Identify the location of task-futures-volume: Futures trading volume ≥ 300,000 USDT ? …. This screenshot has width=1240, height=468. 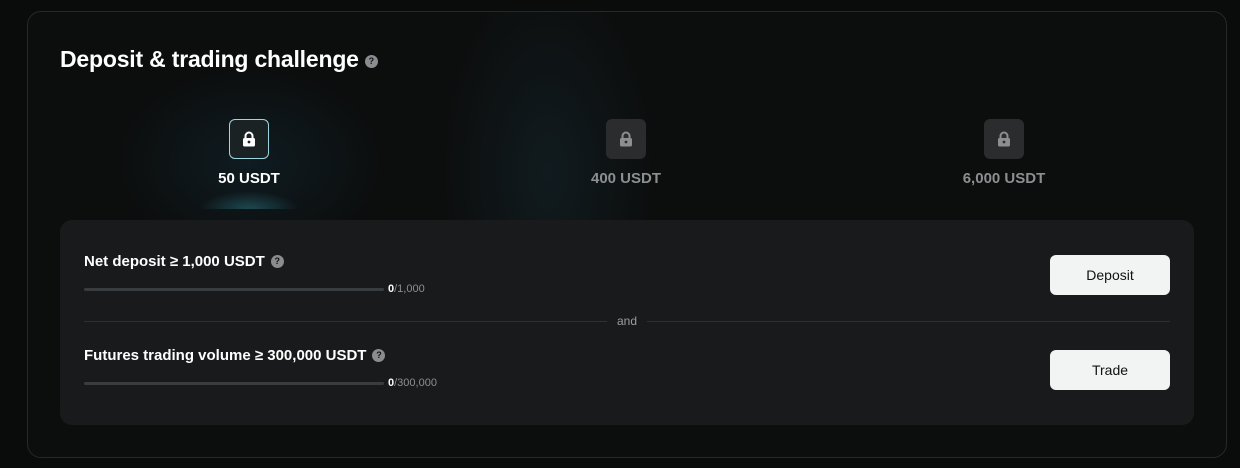
(627, 377).